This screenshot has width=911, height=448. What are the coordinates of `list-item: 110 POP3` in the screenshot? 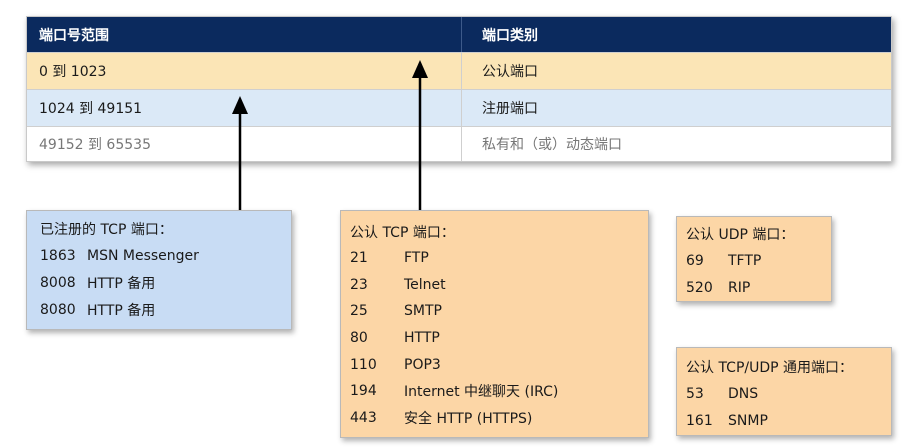 It's located at (499, 364).